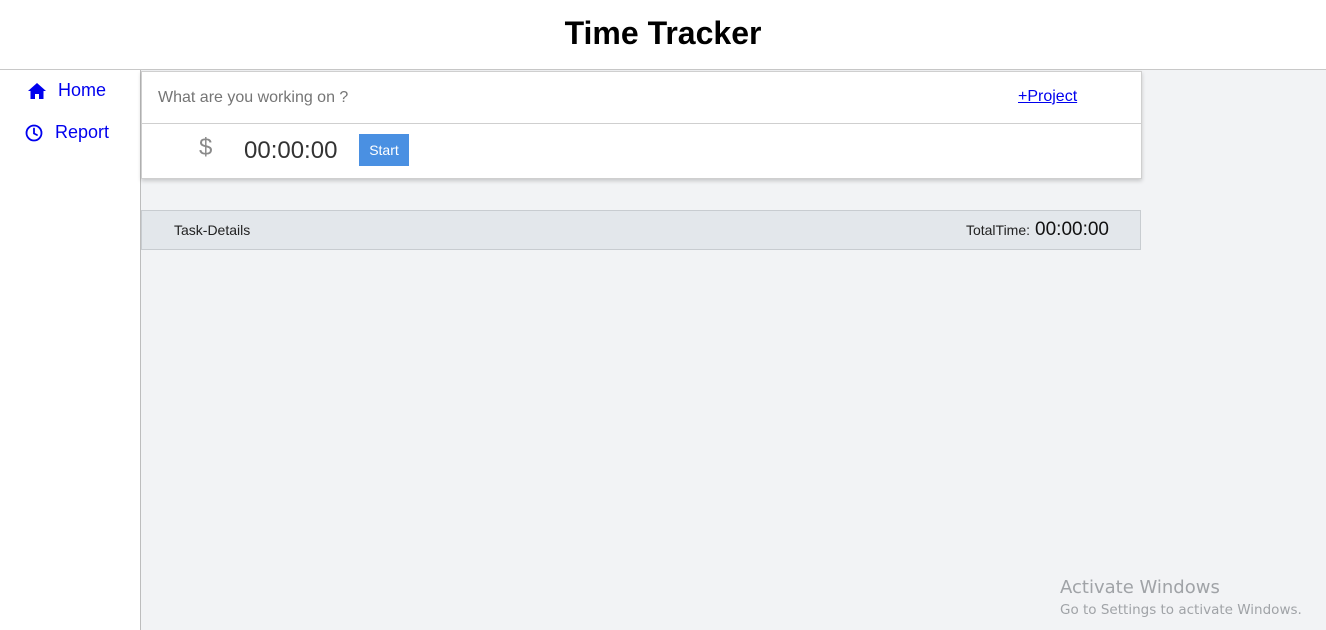  I want to click on task-description-input, so click(562, 97).